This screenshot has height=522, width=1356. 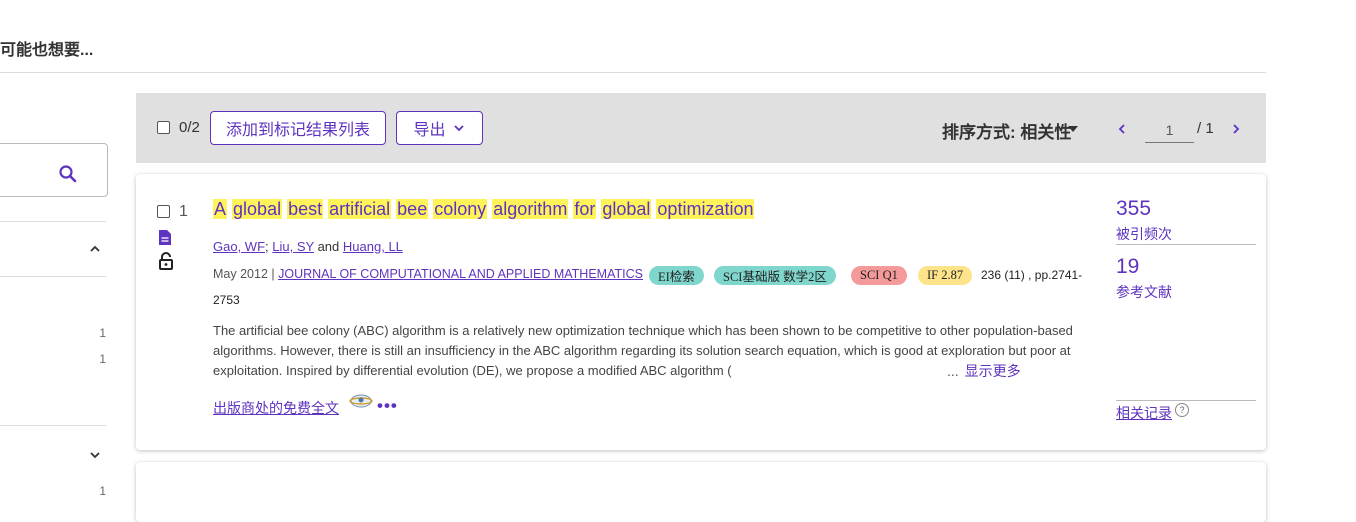 What do you see at coordinates (1032, 275) in the screenshot?
I see `volume-pages: 236 (11) , pp.2741-` at bounding box center [1032, 275].